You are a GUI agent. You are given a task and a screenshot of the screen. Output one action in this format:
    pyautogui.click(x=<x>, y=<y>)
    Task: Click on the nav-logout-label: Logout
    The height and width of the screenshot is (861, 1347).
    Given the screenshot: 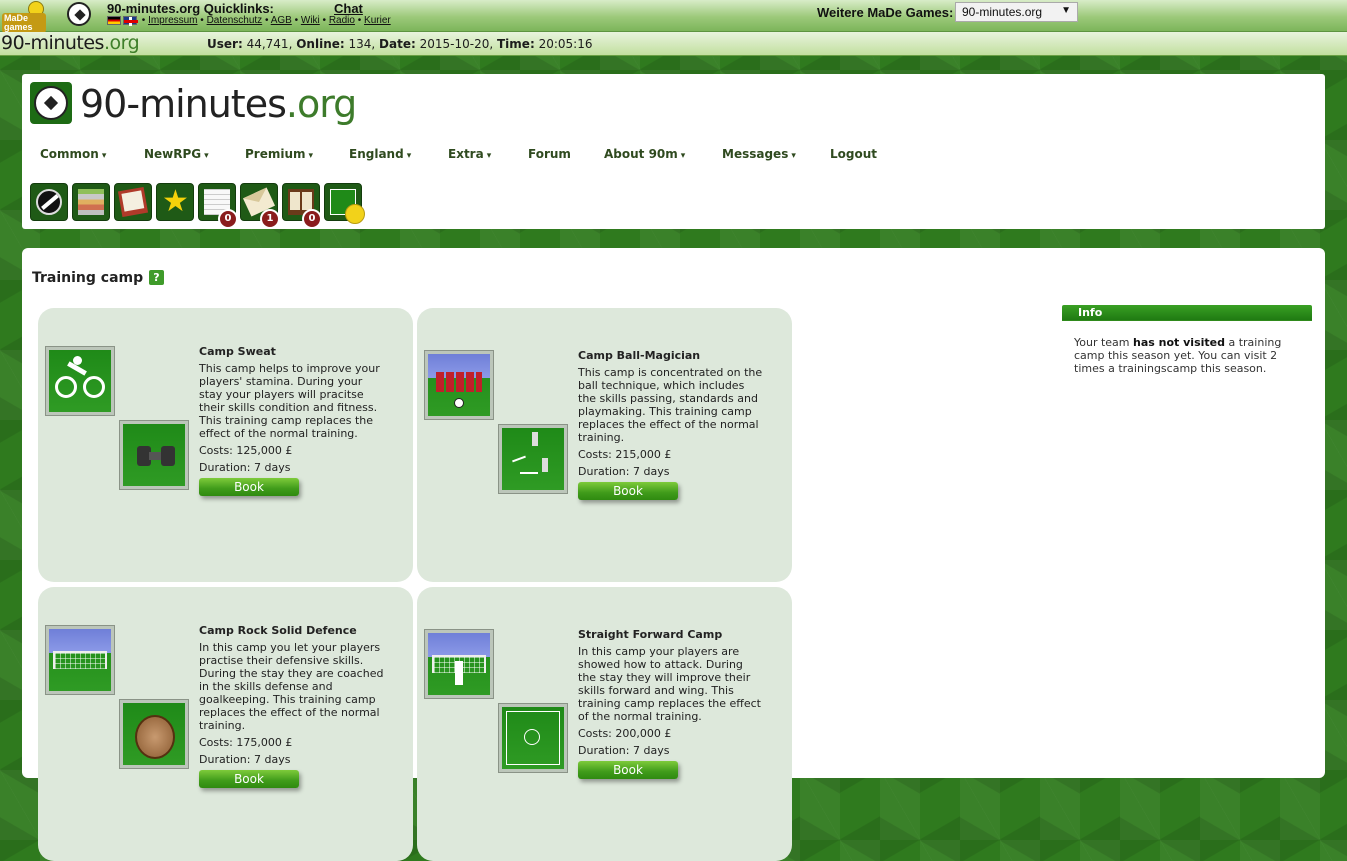 What is the action you would take?
    pyautogui.click(x=854, y=154)
    